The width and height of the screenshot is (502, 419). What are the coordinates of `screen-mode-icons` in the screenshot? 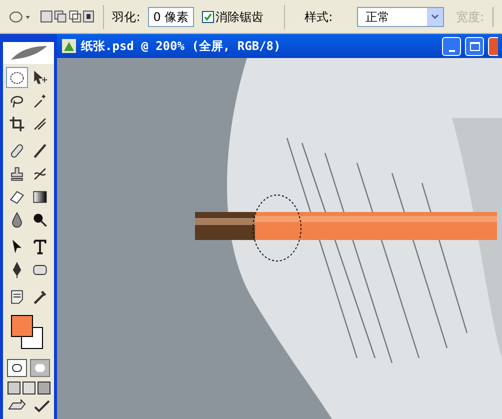 It's located at (28, 388).